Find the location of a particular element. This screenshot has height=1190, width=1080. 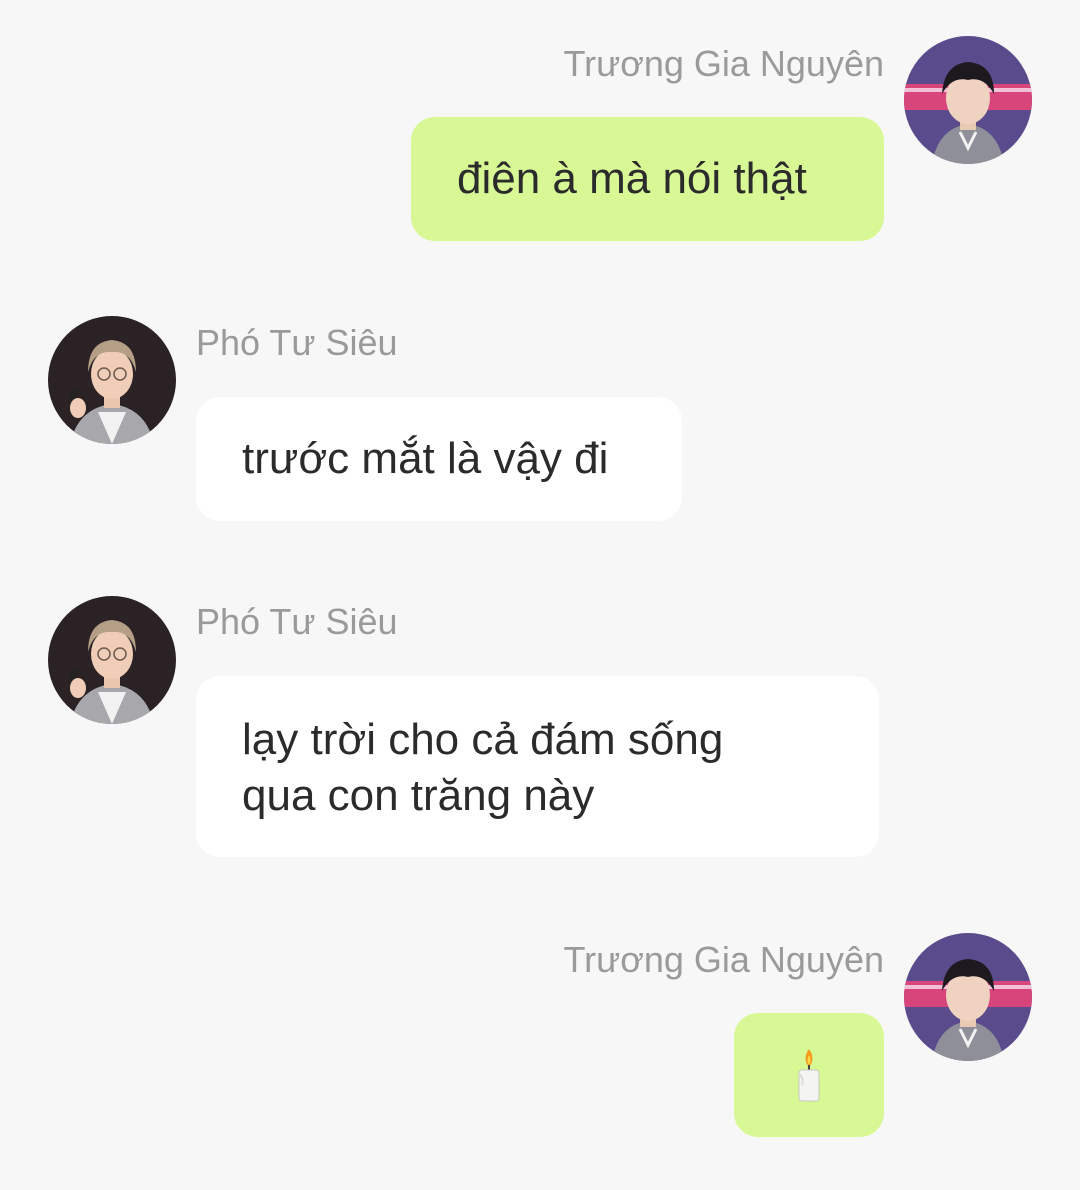

message-text-line: qua con trăng này is located at coordinates (418, 795).